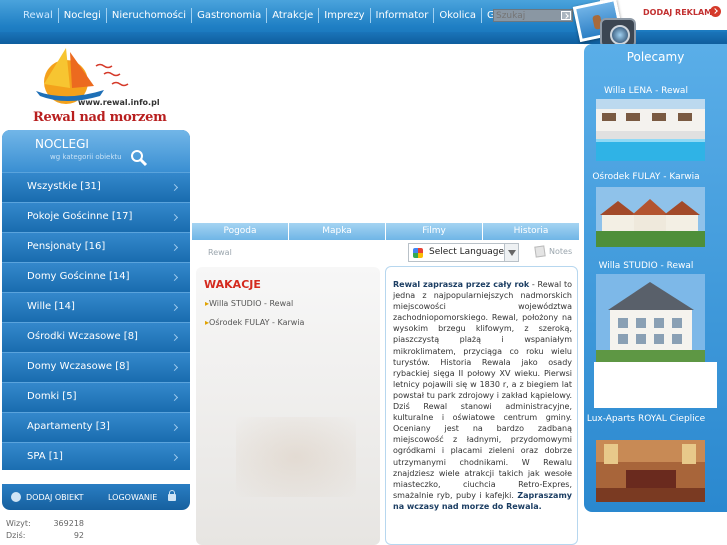 This screenshot has height=545, width=727. I want to click on user-icon, so click(16, 497).